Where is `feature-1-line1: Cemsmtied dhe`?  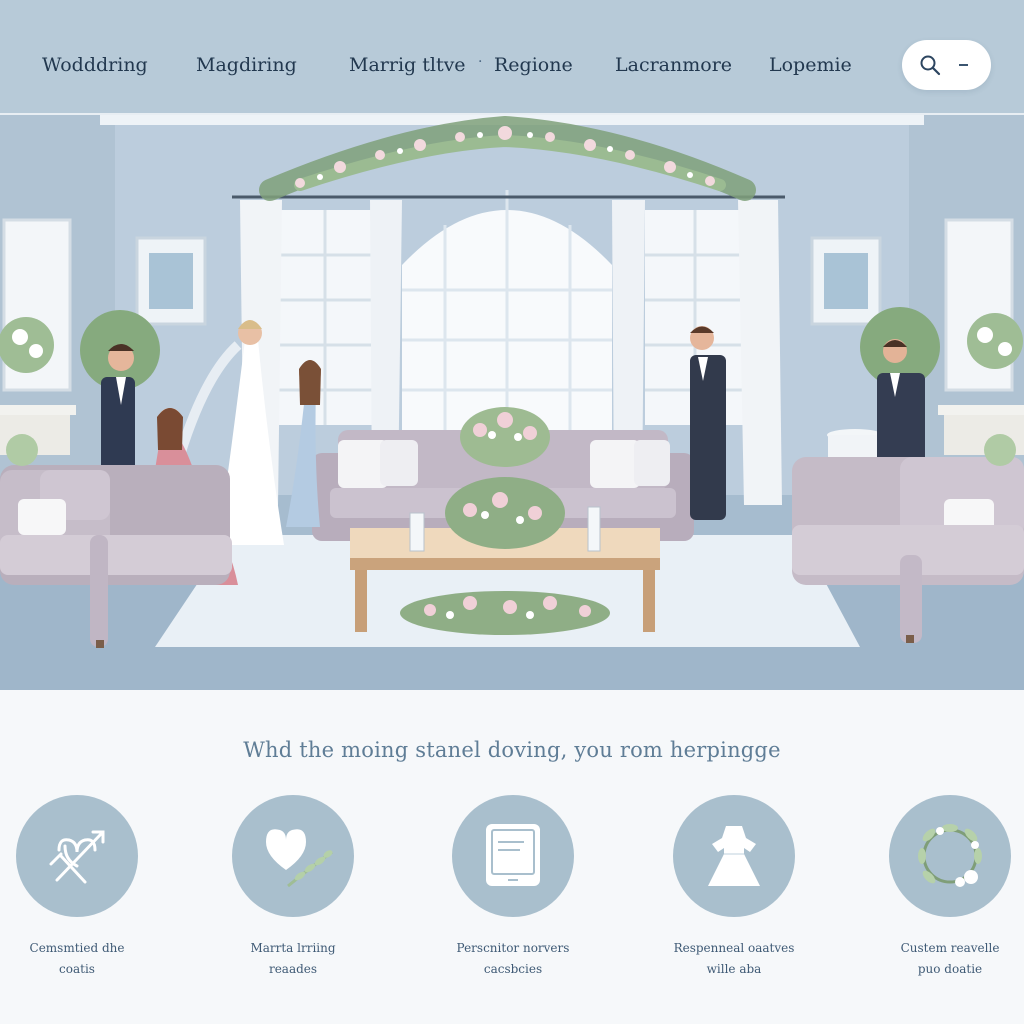
feature-1-line1: Cemsmtied dhe is located at coordinates (77, 948).